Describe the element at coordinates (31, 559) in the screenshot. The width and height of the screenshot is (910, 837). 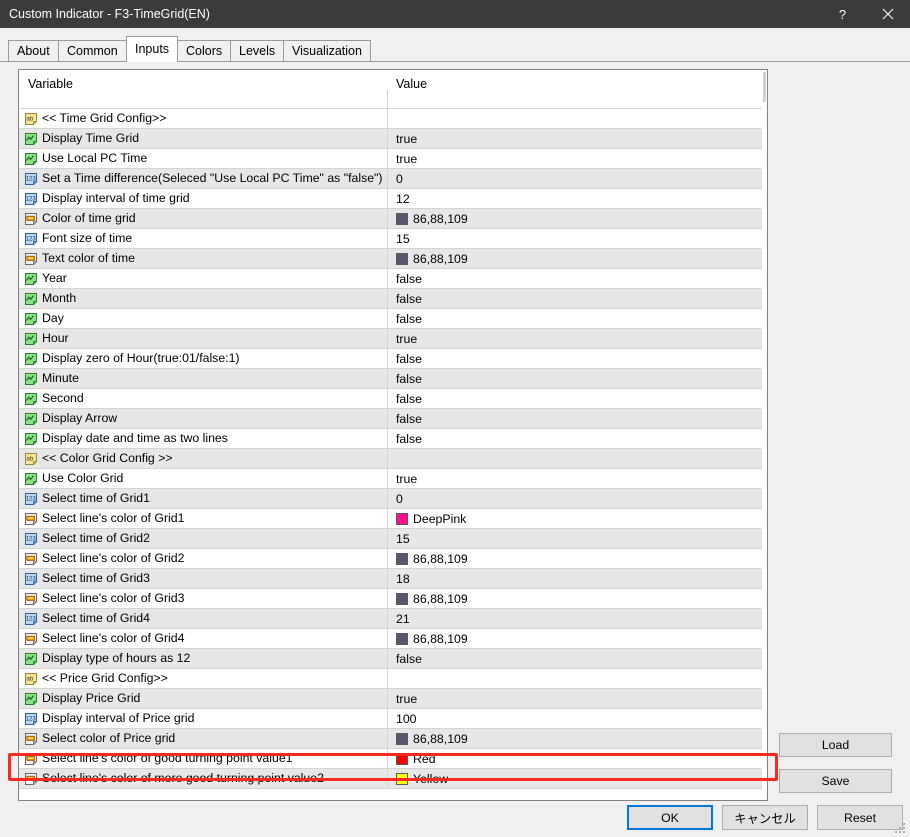
I see `color-param-icon` at that location.